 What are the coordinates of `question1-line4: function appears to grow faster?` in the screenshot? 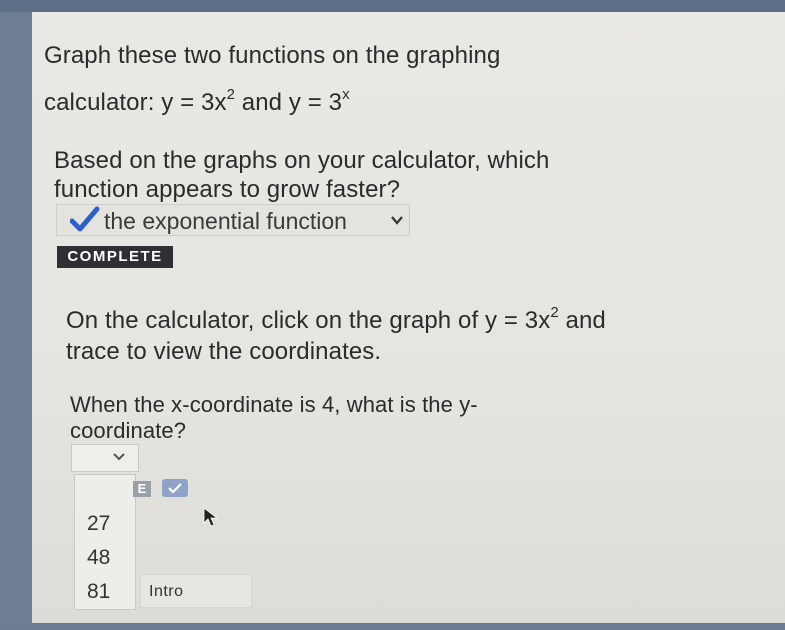 It's located at (227, 189).